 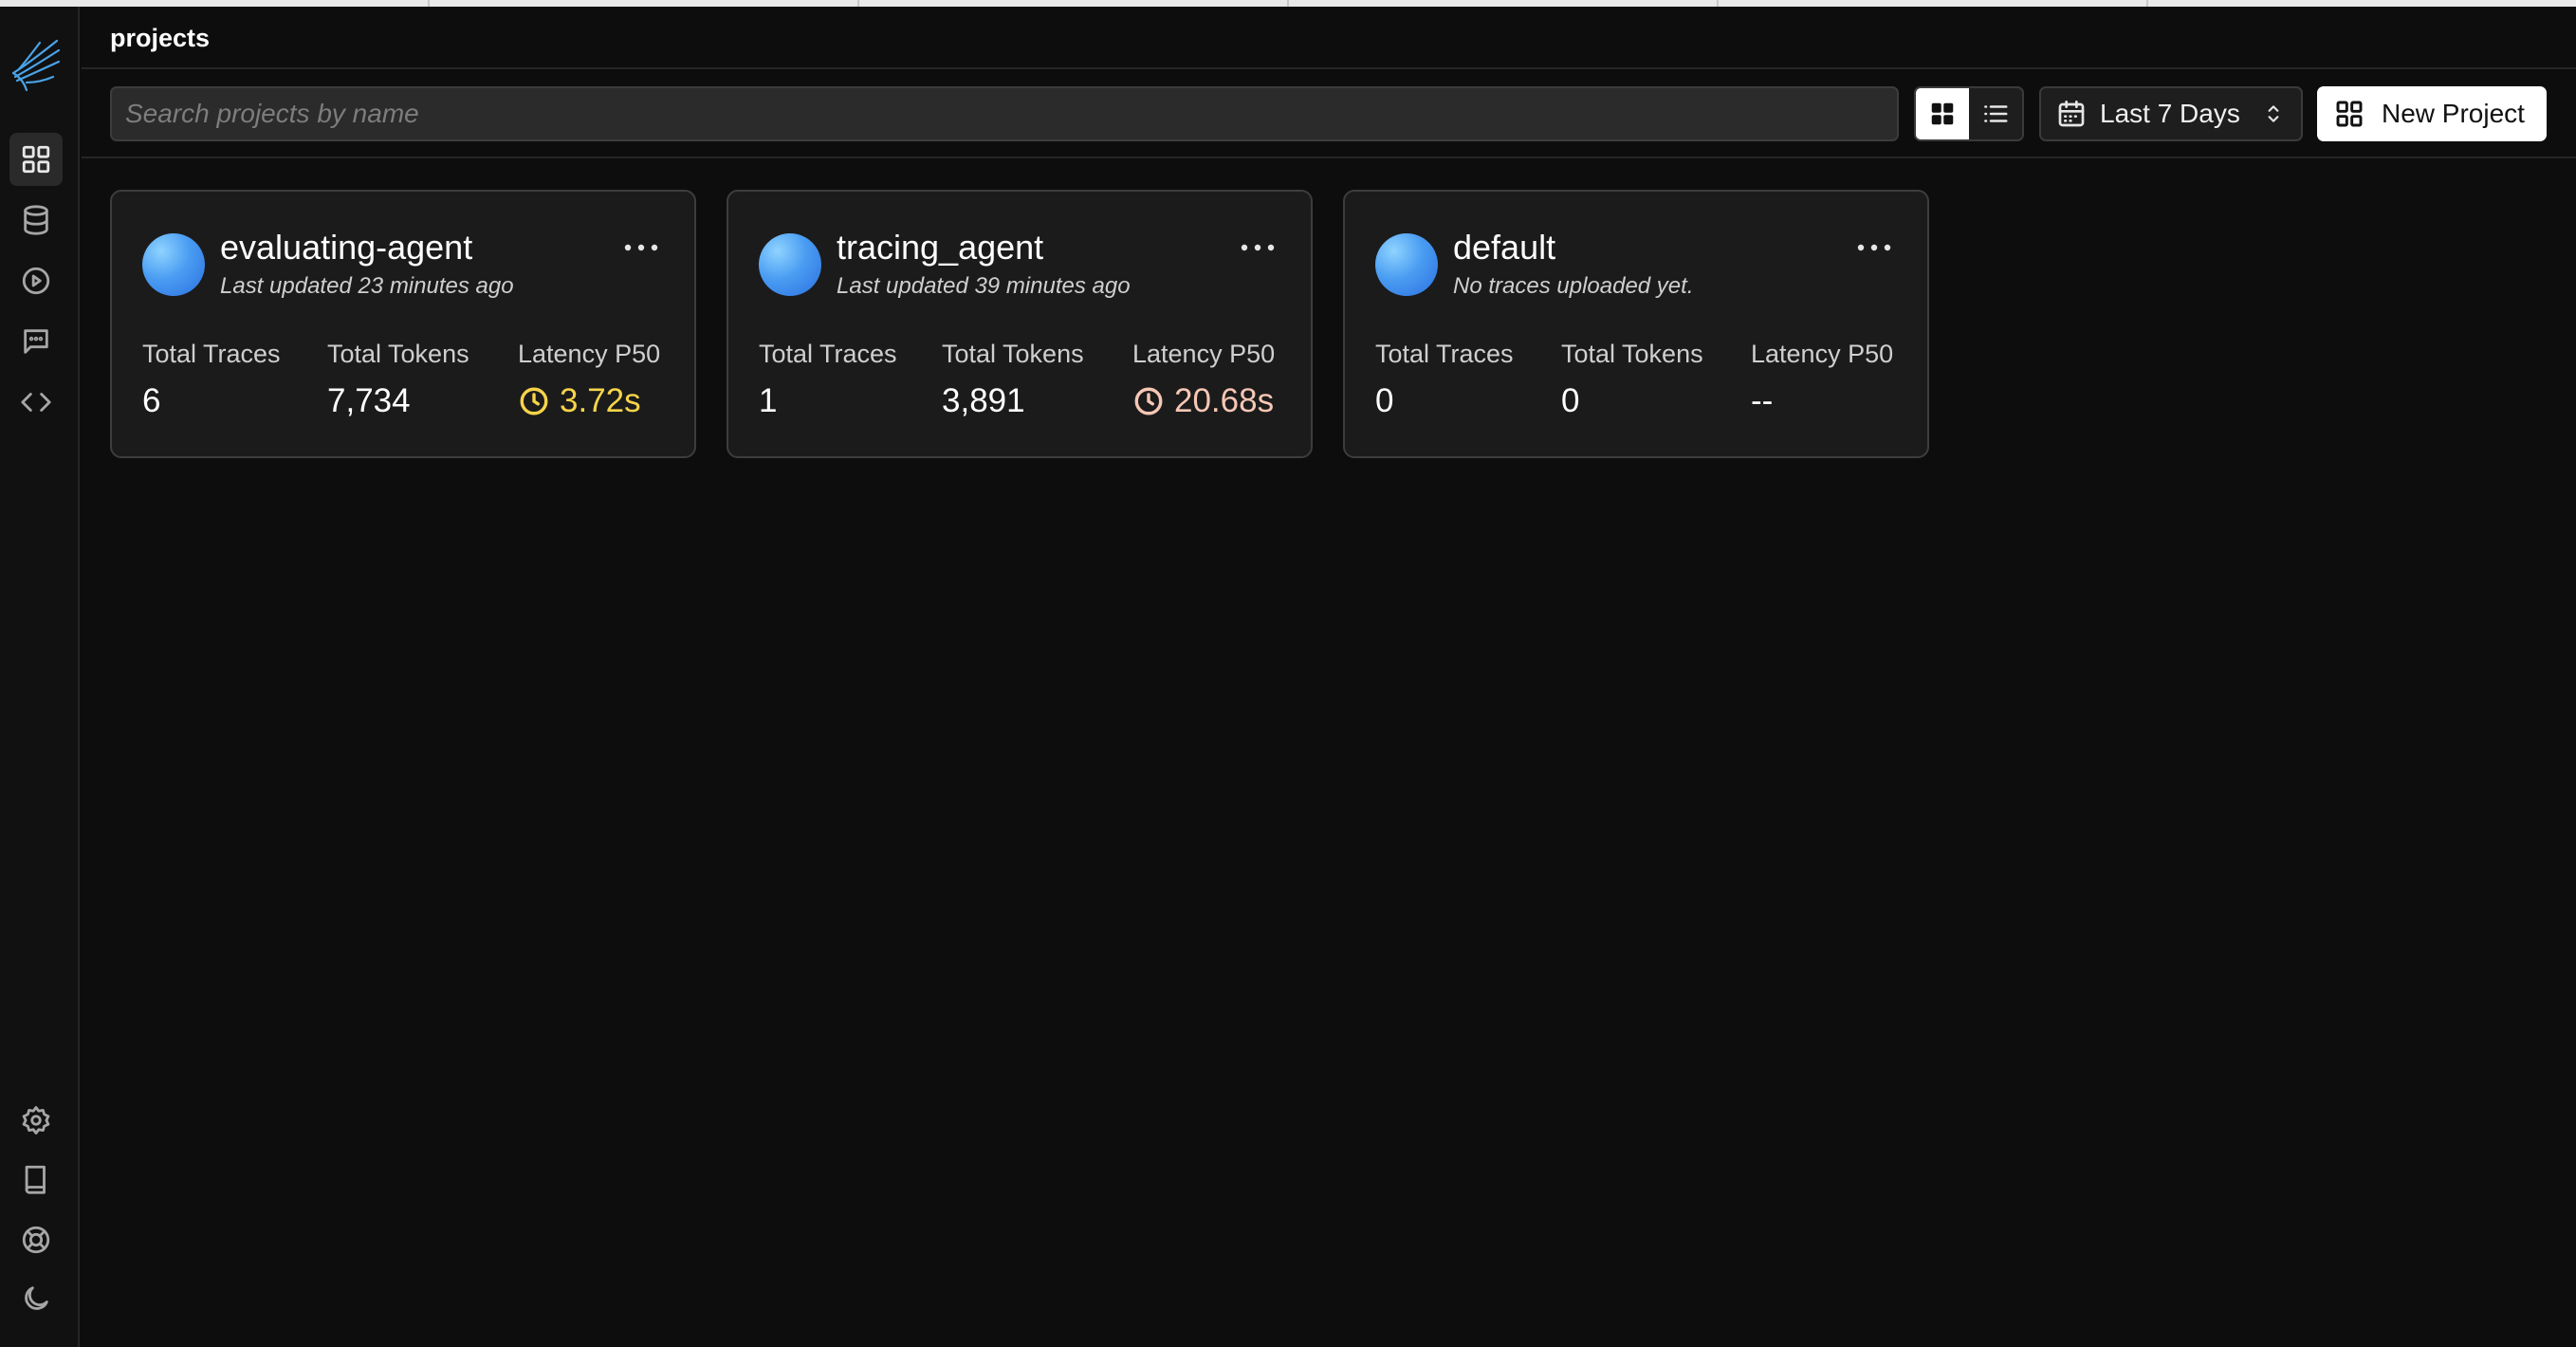 What do you see at coordinates (151, 400) in the screenshot?
I see `metric-value: 6` at bounding box center [151, 400].